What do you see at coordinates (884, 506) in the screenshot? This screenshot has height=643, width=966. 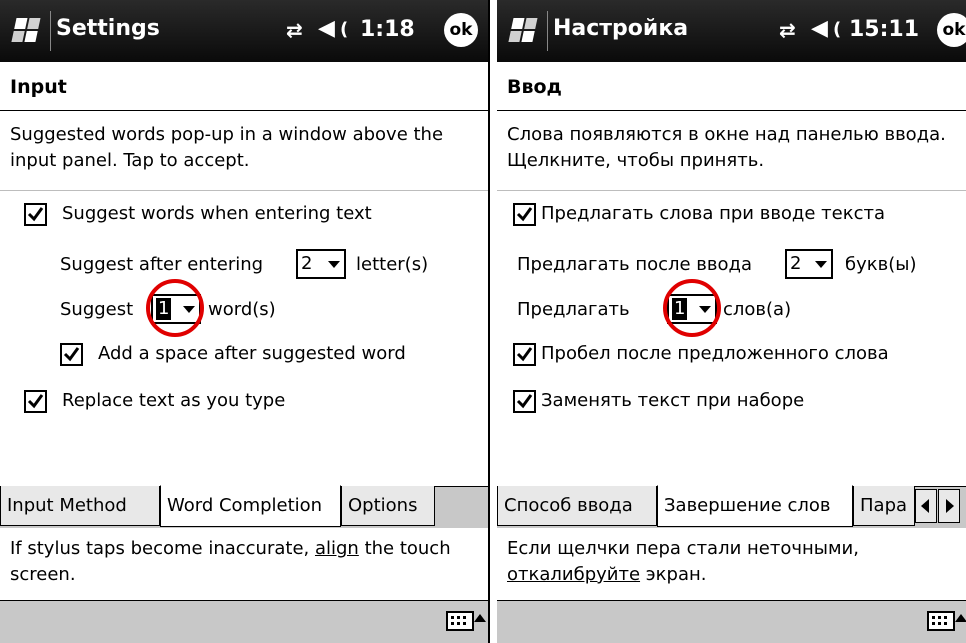 I see `tab-options: Пара` at bounding box center [884, 506].